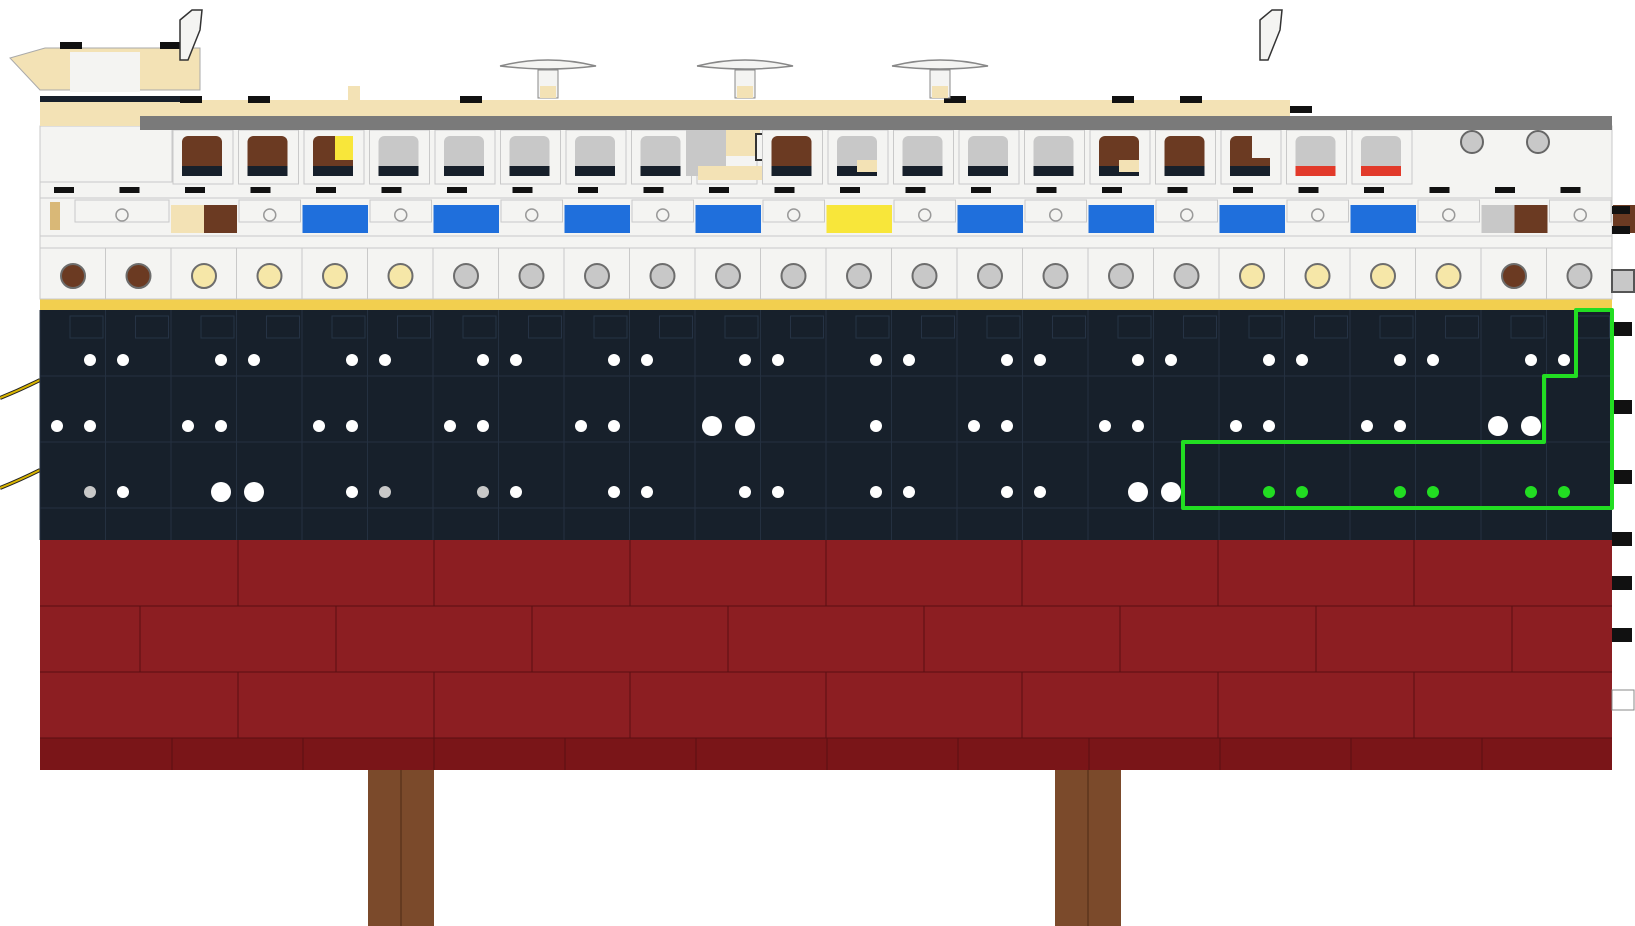 The width and height of the screenshot is (1635, 926). Describe the element at coordinates (1271, 35) in the screenshot. I see `davit-crane` at that location.